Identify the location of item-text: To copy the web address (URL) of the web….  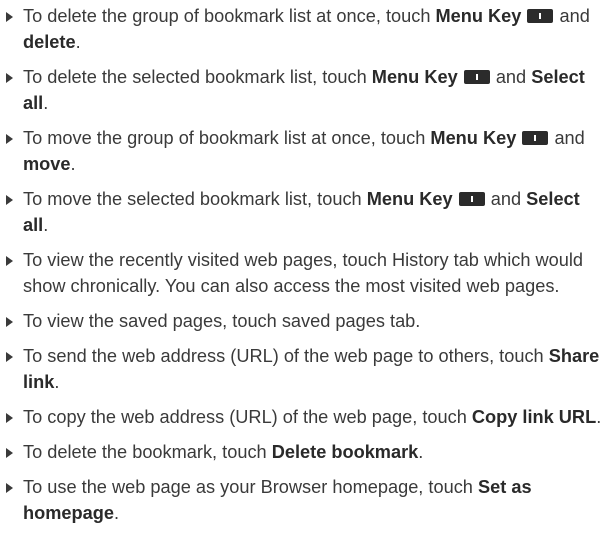
(247, 417).